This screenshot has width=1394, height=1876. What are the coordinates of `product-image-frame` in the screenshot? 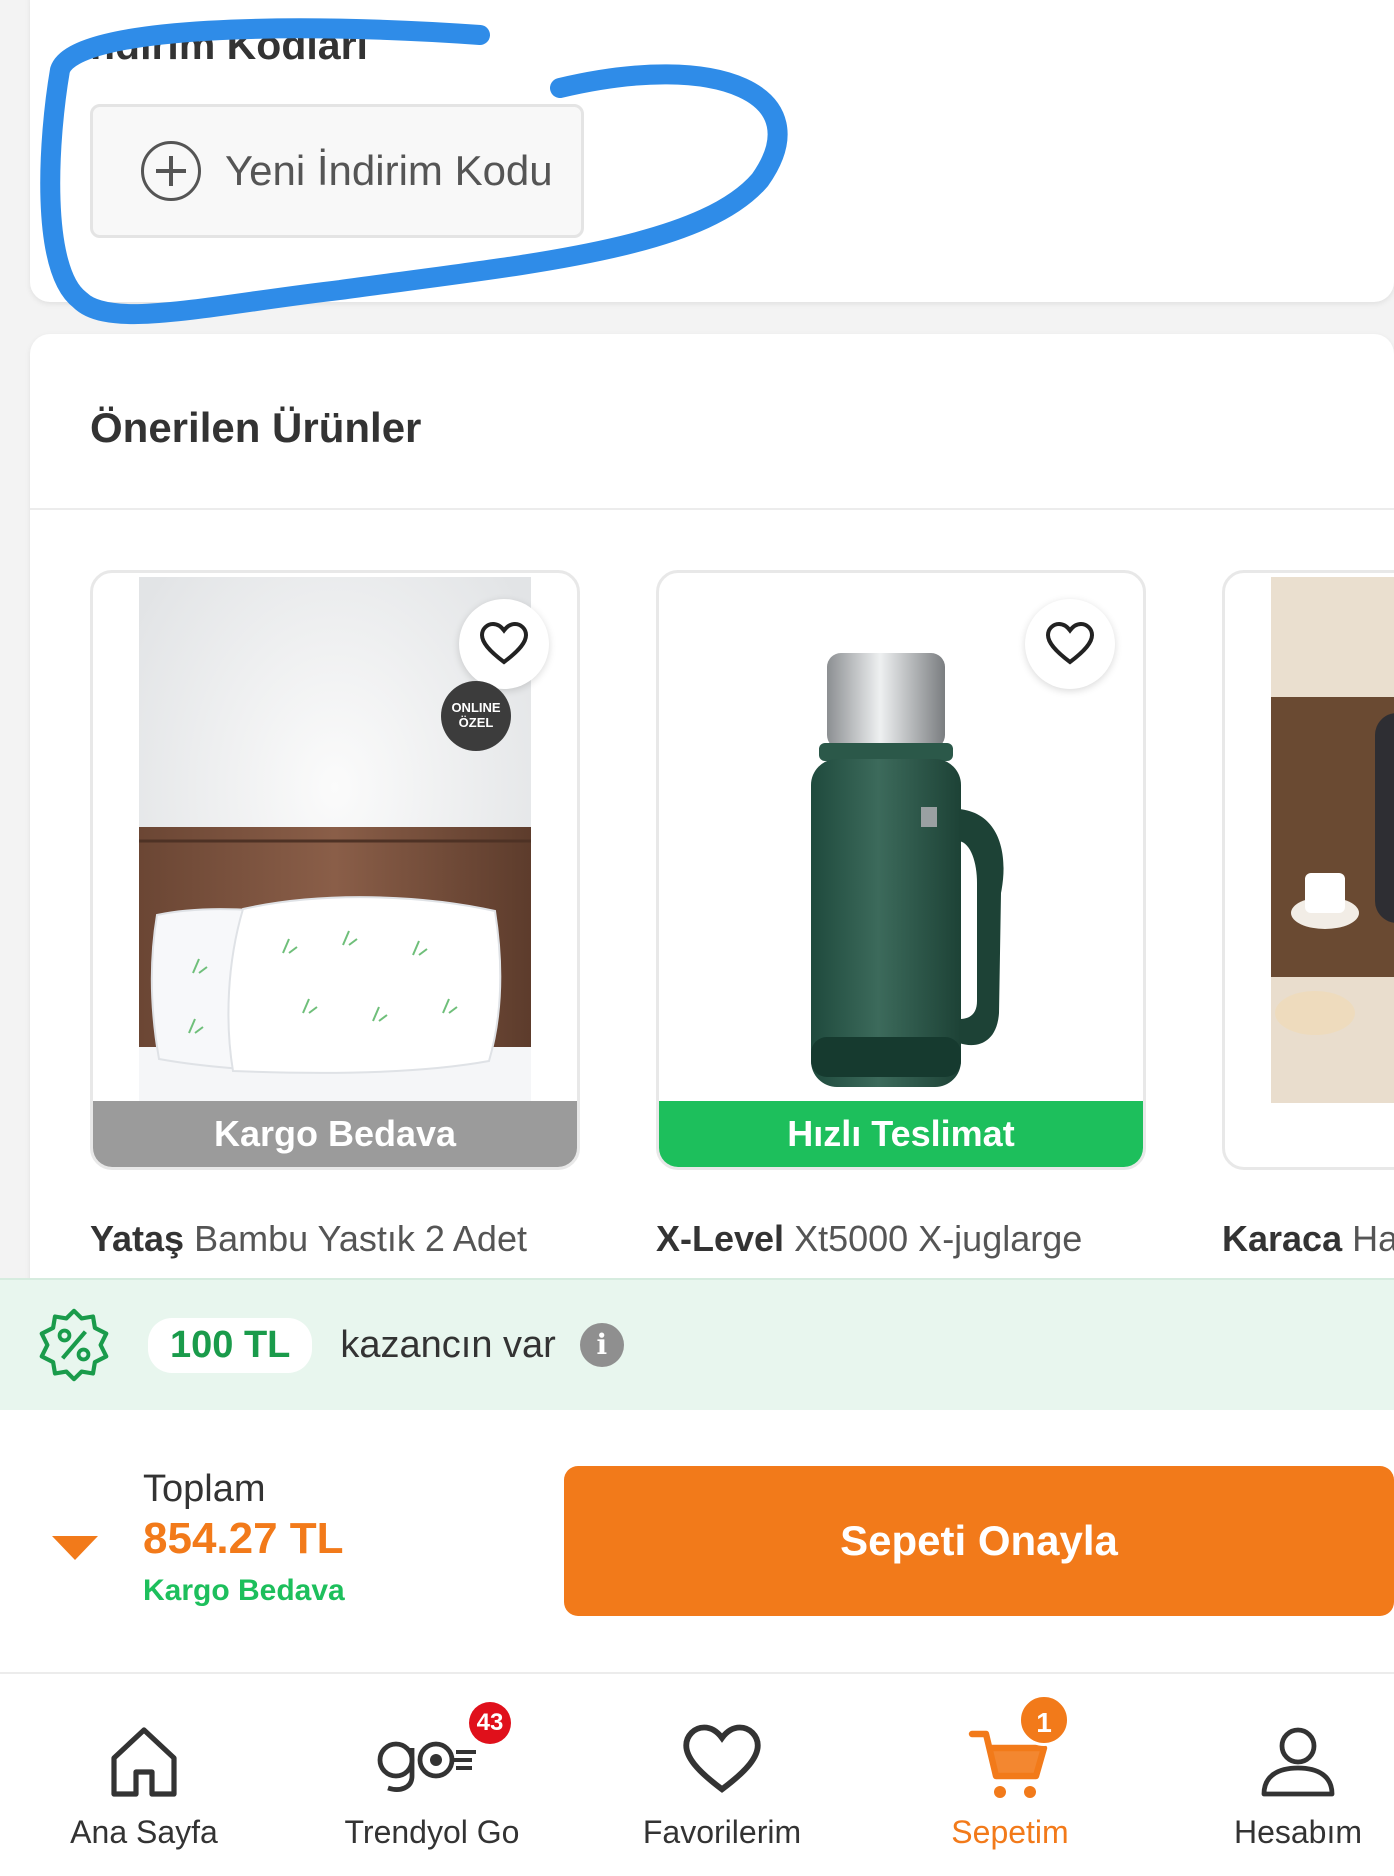 It's located at (1308, 870).